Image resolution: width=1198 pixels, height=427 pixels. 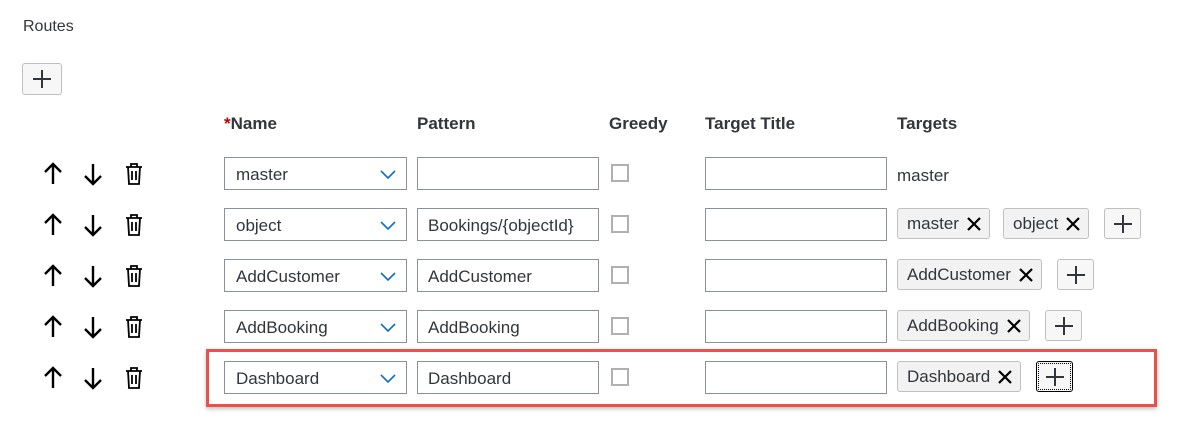 I want to click on target-token: AddCustomer, so click(x=969, y=274).